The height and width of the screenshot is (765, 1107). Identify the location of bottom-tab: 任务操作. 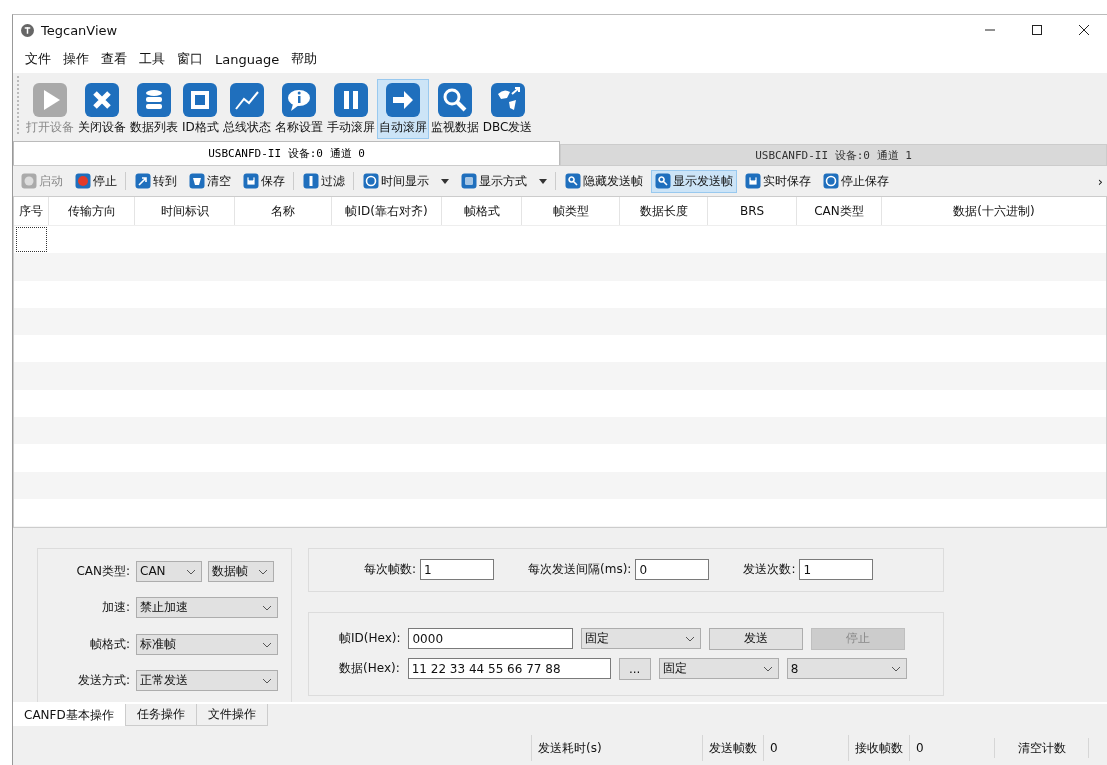
(161, 715).